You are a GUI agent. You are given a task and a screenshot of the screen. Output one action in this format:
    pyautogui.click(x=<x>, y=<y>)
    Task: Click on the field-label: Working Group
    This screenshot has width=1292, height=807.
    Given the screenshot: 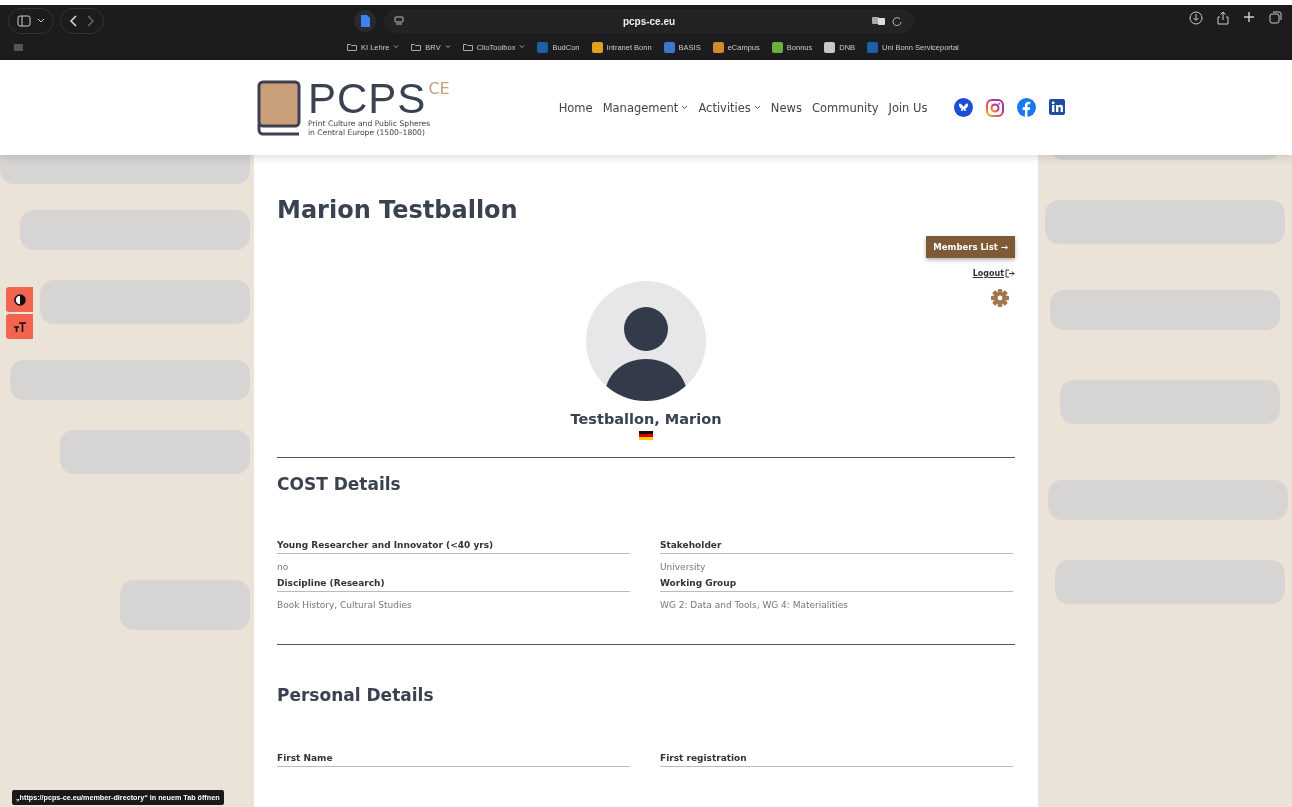 What is the action you would take?
    pyautogui.click(x=836, y=585)
    